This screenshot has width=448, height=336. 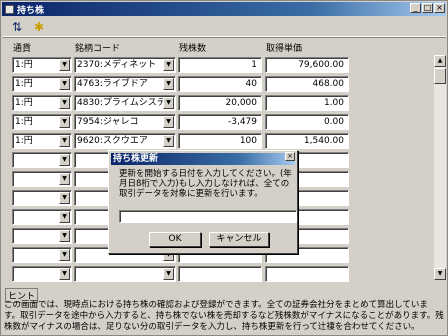 I want to click on price-field: 1,540.00, so click(x=307, y=141).